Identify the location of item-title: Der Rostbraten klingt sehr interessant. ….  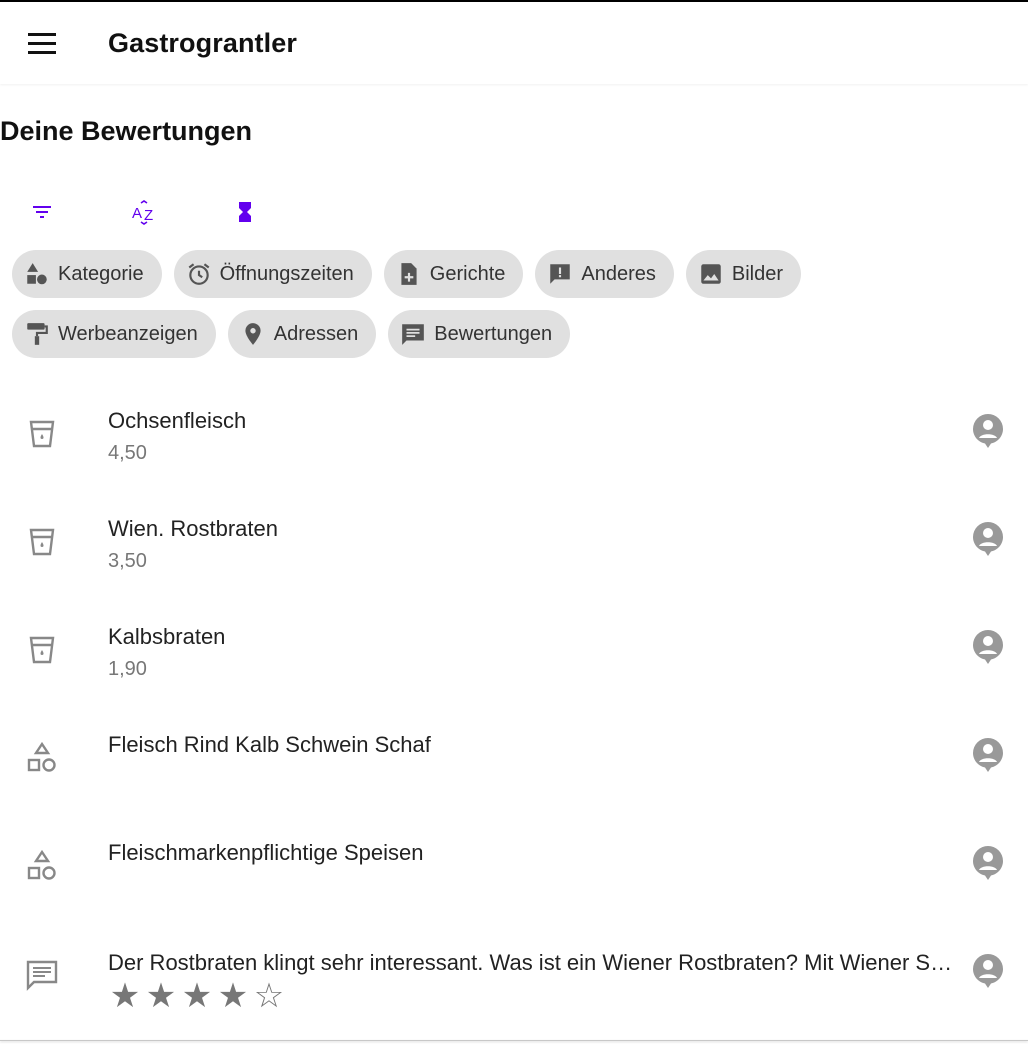
(534, 962).